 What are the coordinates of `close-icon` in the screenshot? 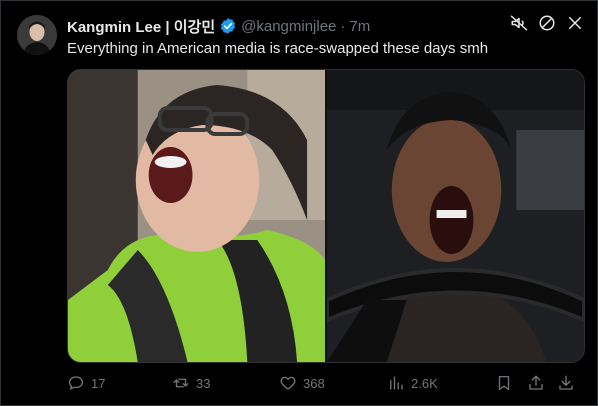 It's located at (575, 23).